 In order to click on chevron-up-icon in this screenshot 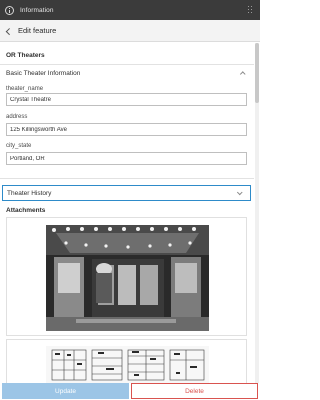, I will do `click(242, 74)`.